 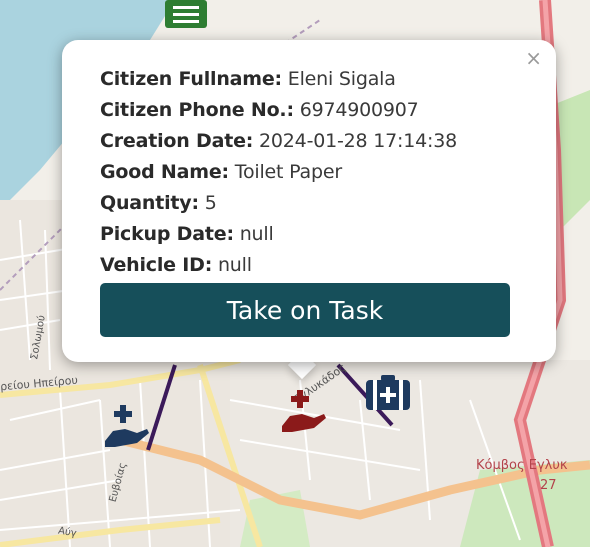 What do you see at coordinates (177, 141) in the screenshot?
I see `field-label: Creation Date:` at bounding box center [177, 141].